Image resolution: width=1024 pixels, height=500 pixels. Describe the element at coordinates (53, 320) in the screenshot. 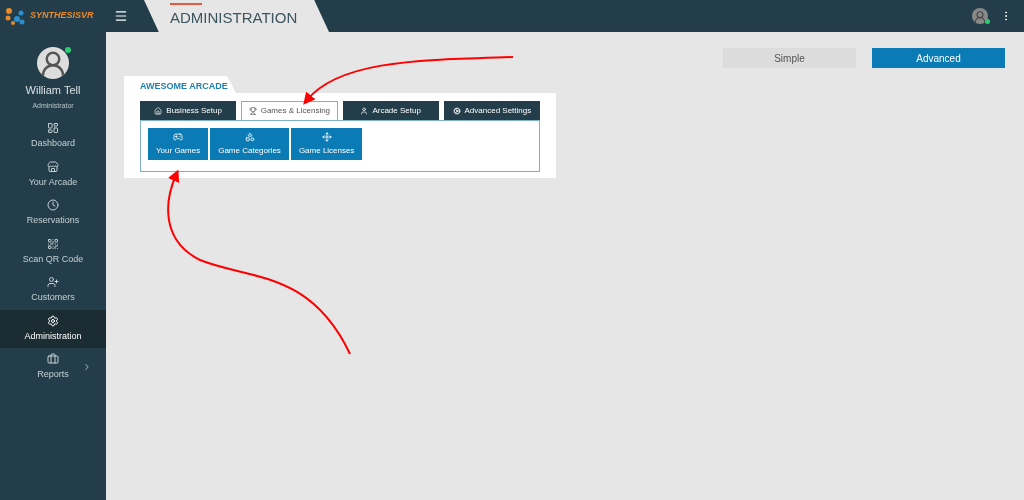

I see `settings-icon` at that location.